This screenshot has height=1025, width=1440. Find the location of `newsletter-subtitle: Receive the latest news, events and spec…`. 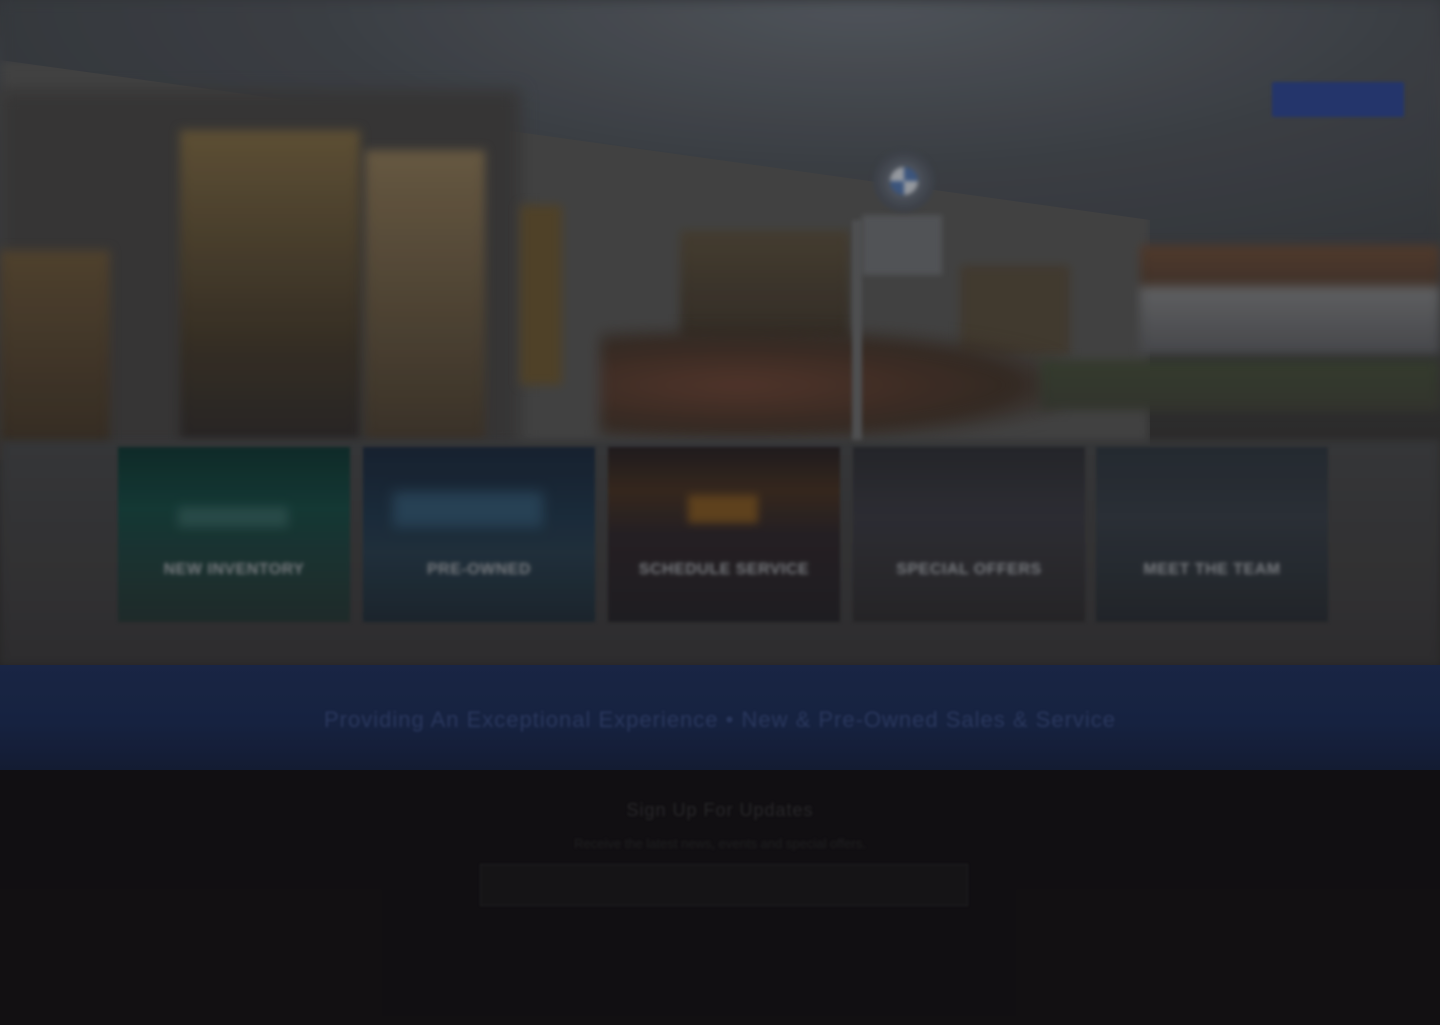

newsletter-subtitle: Receive the latest news, events and spec… is located at coordinates (720, 843).